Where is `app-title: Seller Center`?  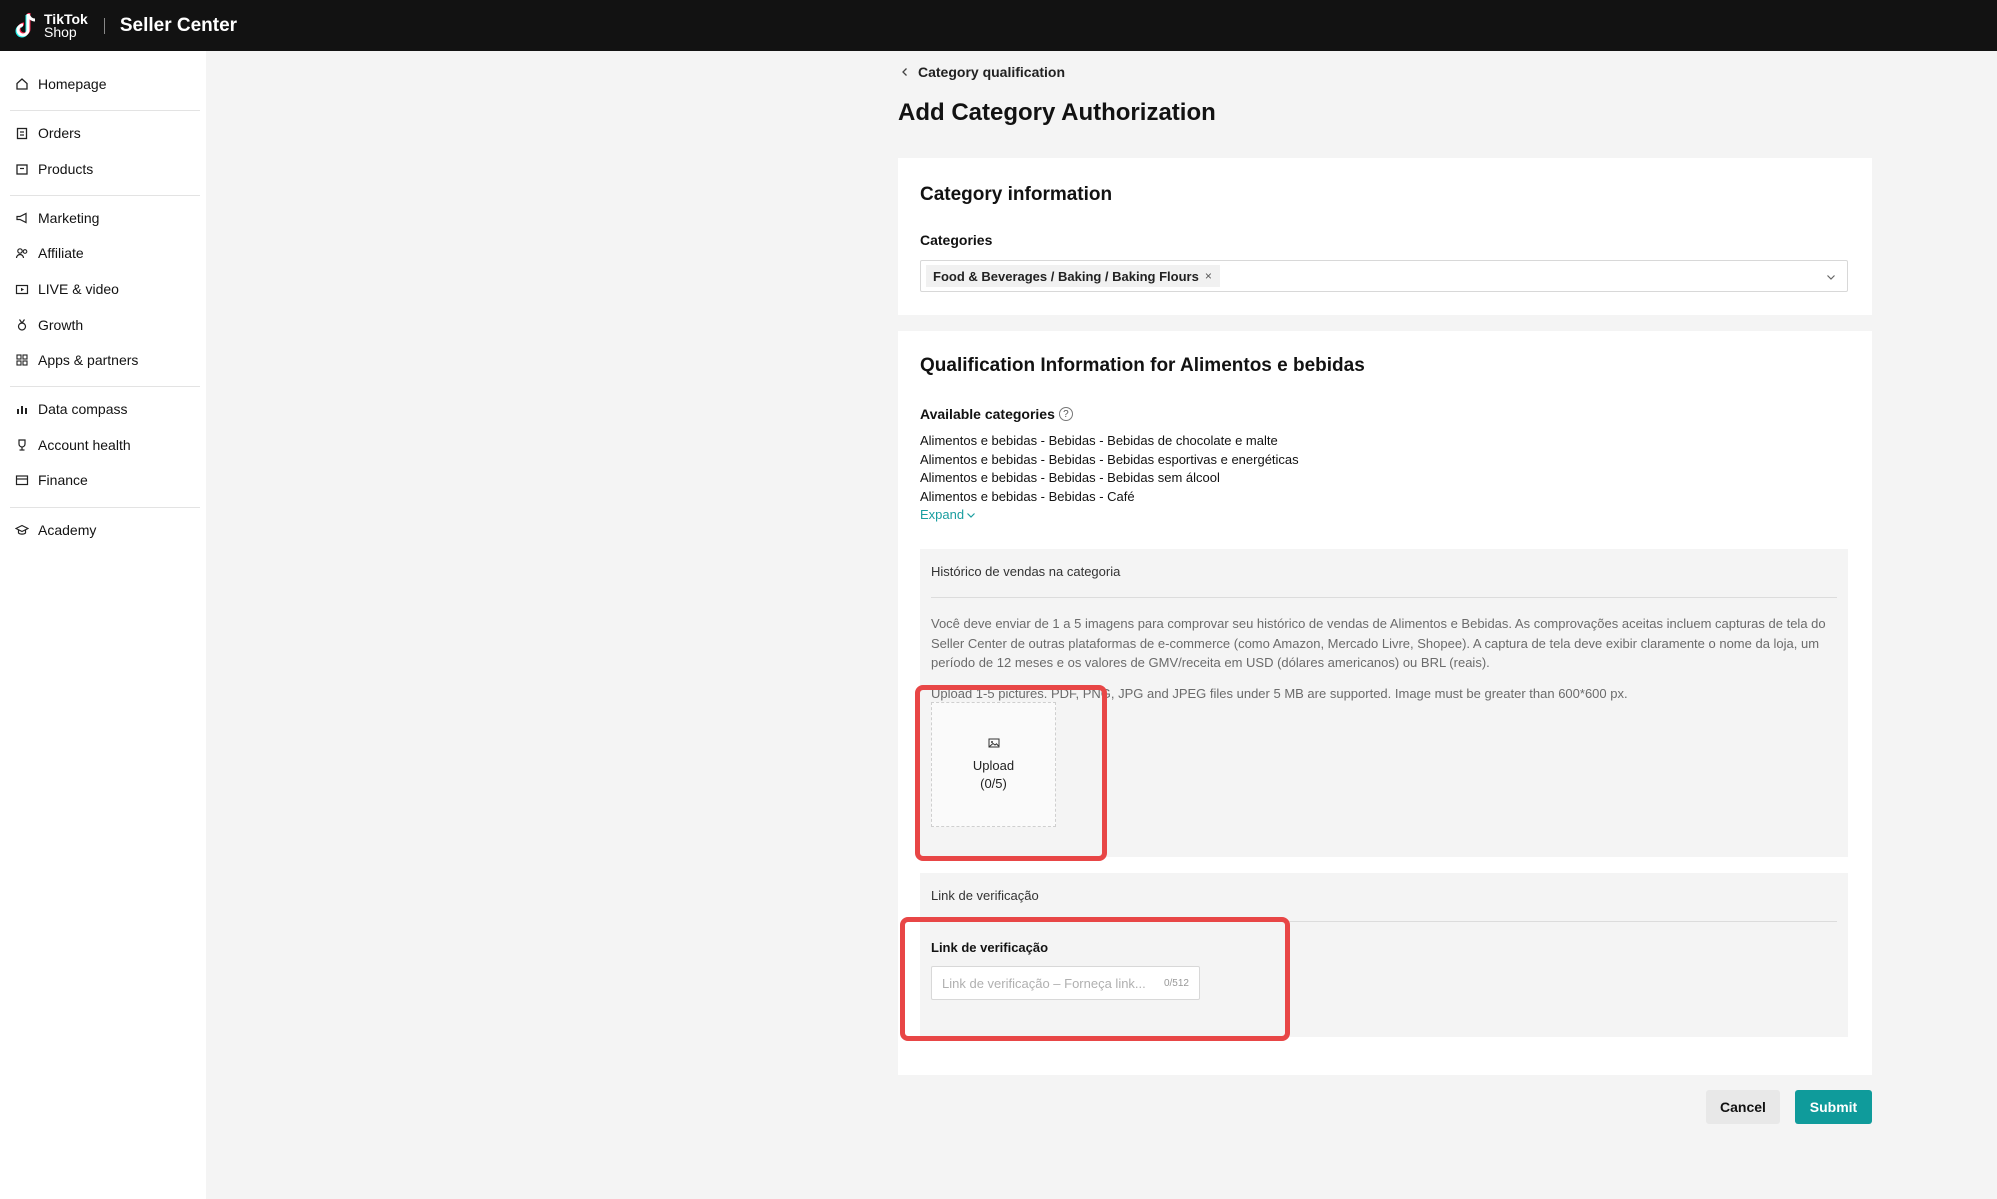 app-title: Seller Center is located at coordinates (178, 25).